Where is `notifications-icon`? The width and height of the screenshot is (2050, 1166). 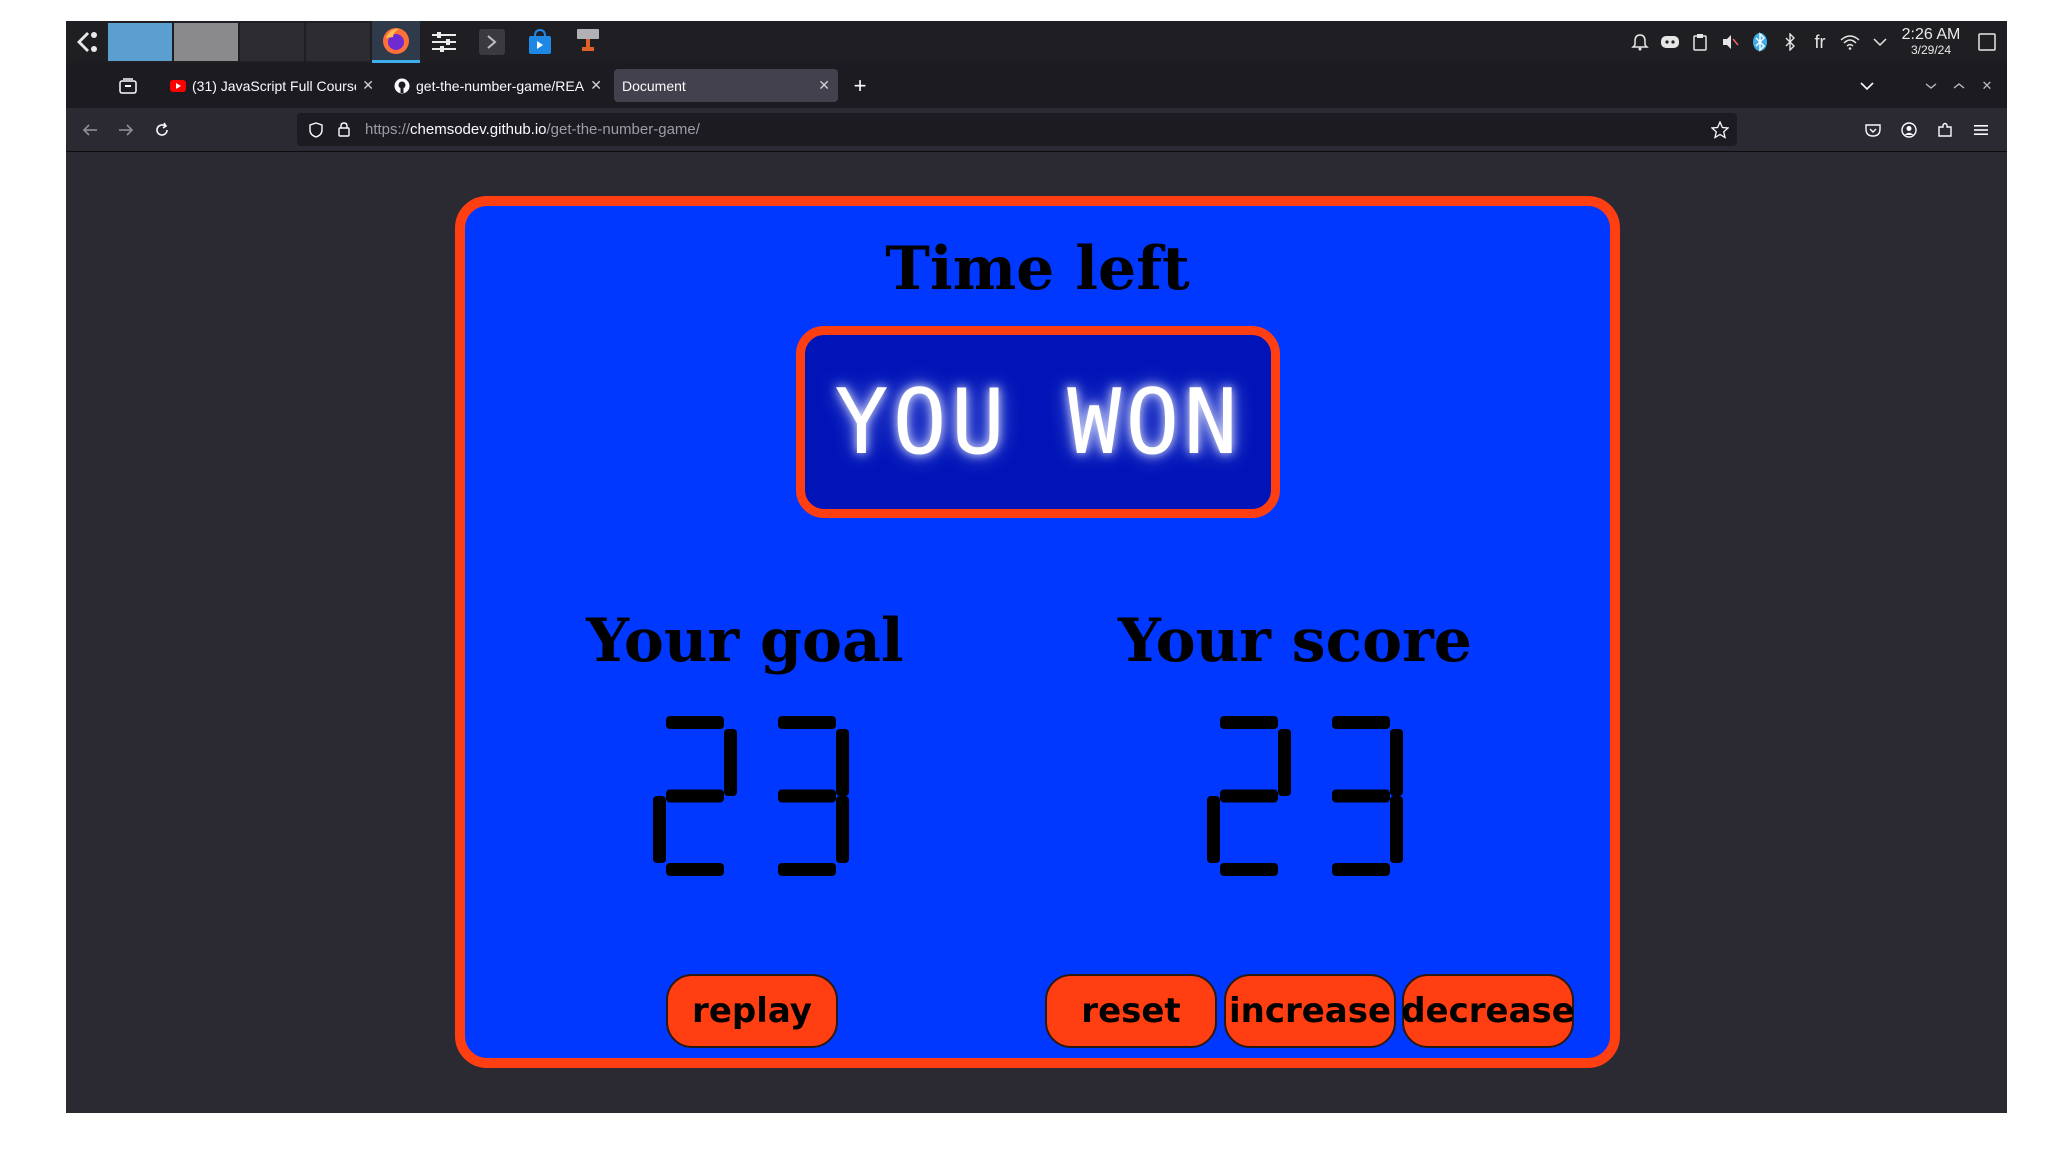 notifications-icon is located at coordinates (1640, 42).